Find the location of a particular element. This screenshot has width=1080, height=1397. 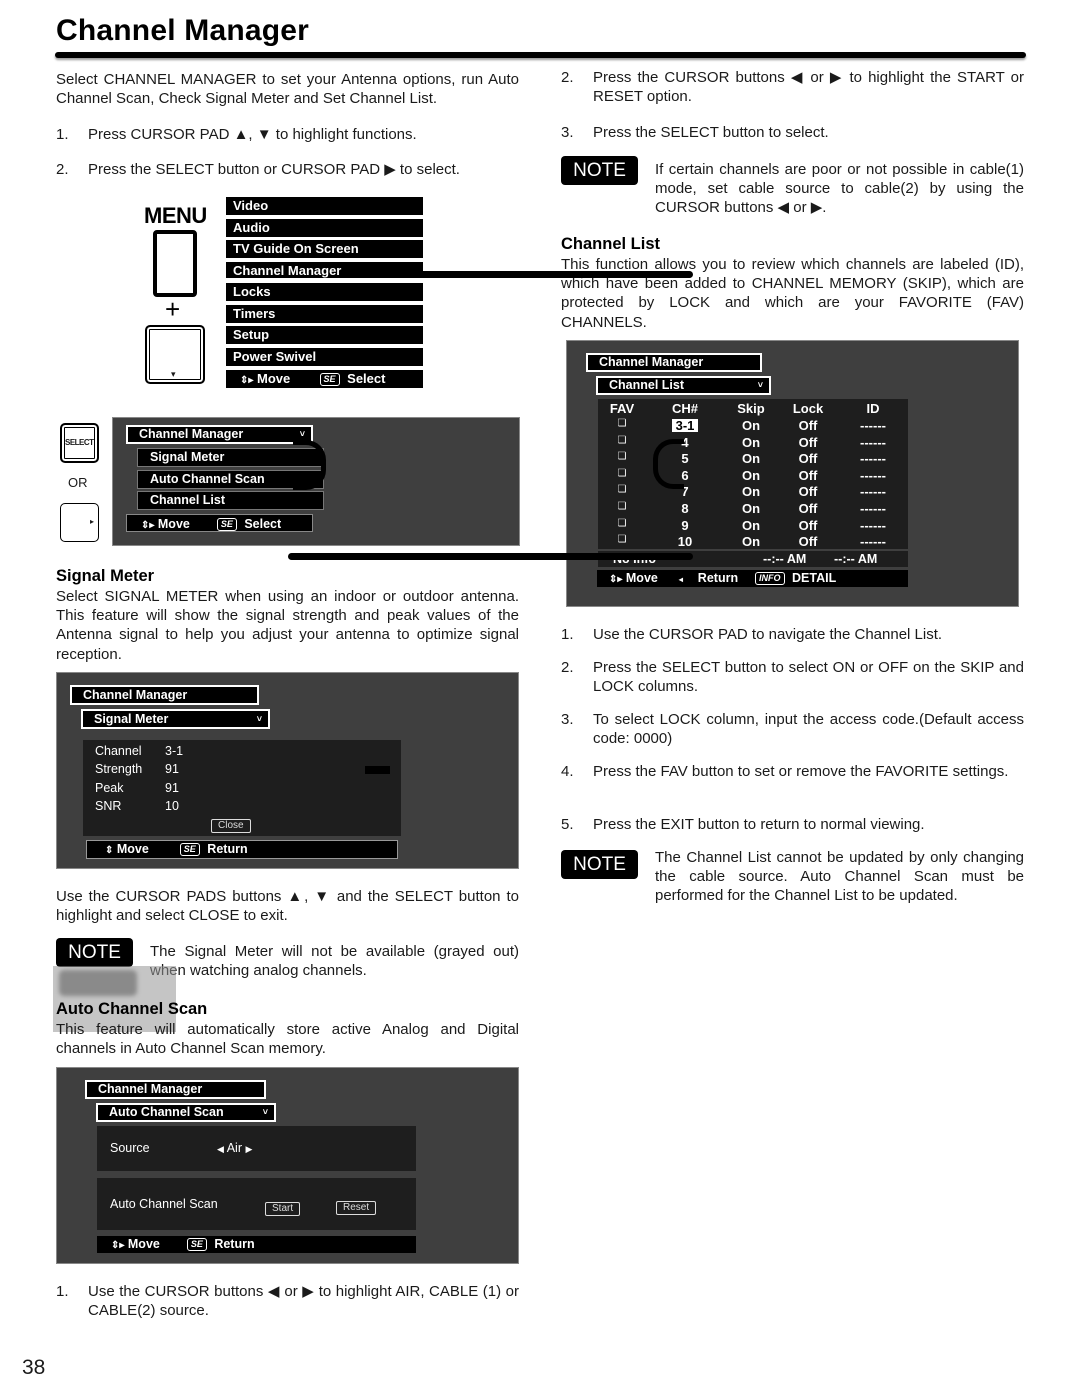

move-icon: ⇕ is located at coordinates (109, 850).